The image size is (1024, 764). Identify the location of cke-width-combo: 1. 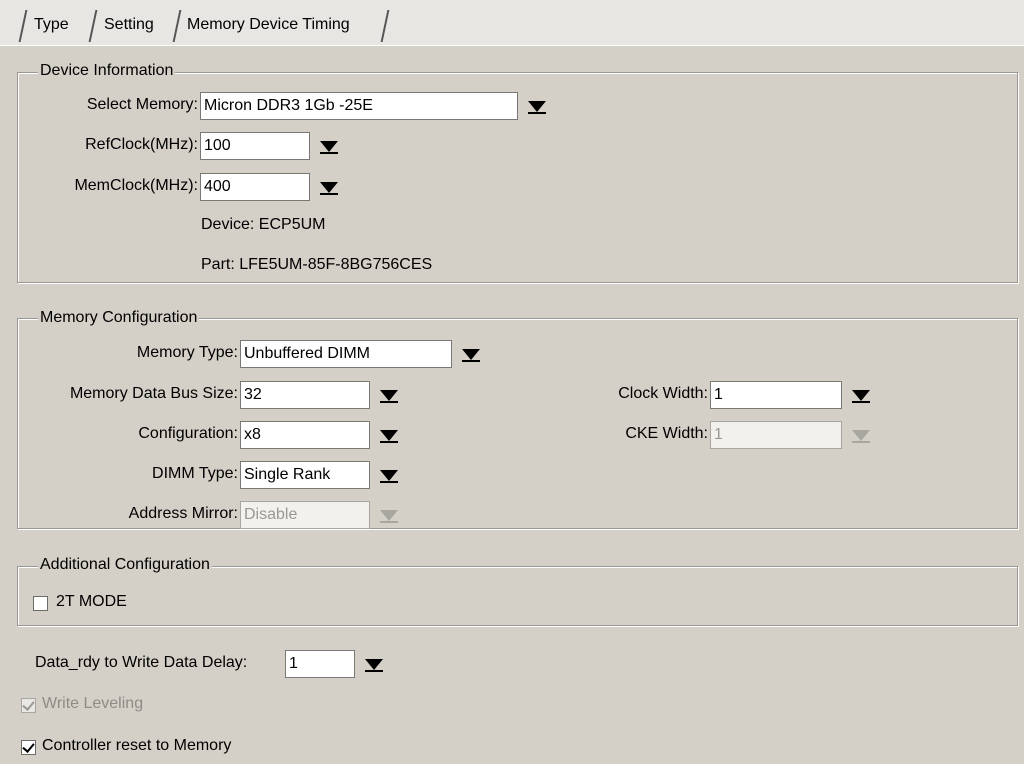
(794, 435).